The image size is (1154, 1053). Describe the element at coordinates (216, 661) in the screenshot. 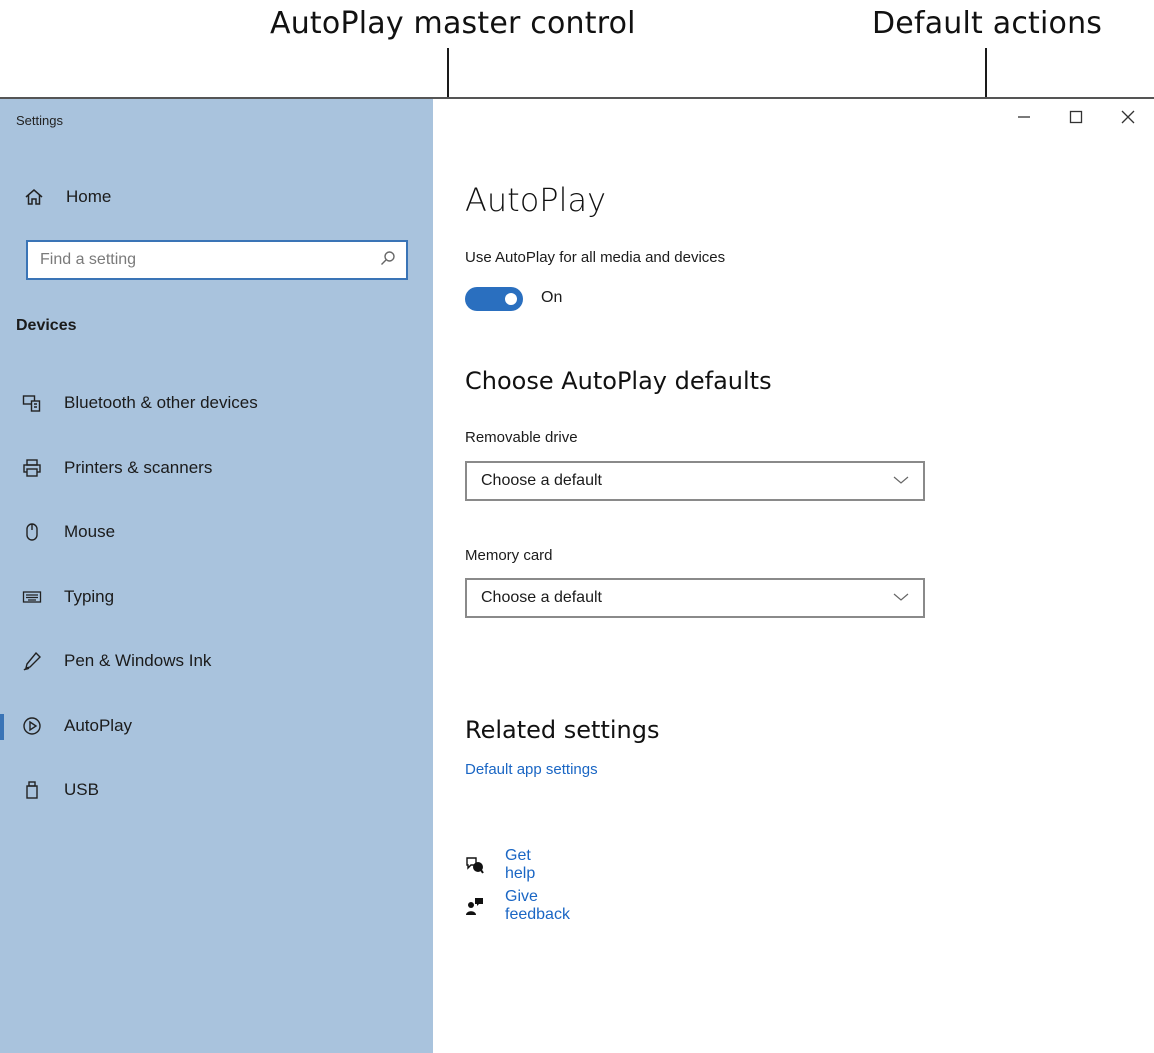

I see `sidebar-item-pen: Pen & Windows Ink` at that location.